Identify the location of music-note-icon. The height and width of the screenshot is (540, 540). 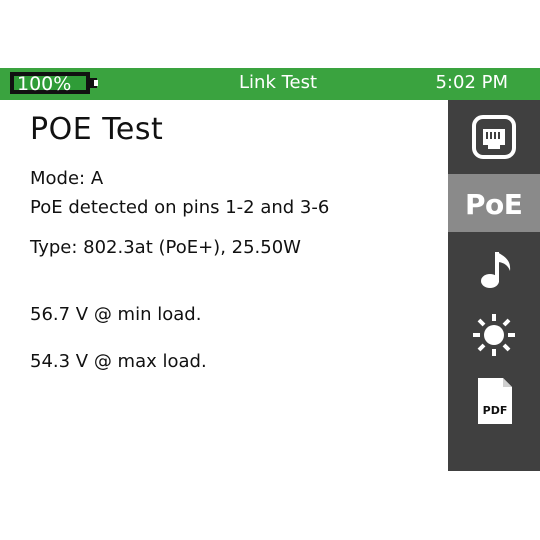
(496, 270).